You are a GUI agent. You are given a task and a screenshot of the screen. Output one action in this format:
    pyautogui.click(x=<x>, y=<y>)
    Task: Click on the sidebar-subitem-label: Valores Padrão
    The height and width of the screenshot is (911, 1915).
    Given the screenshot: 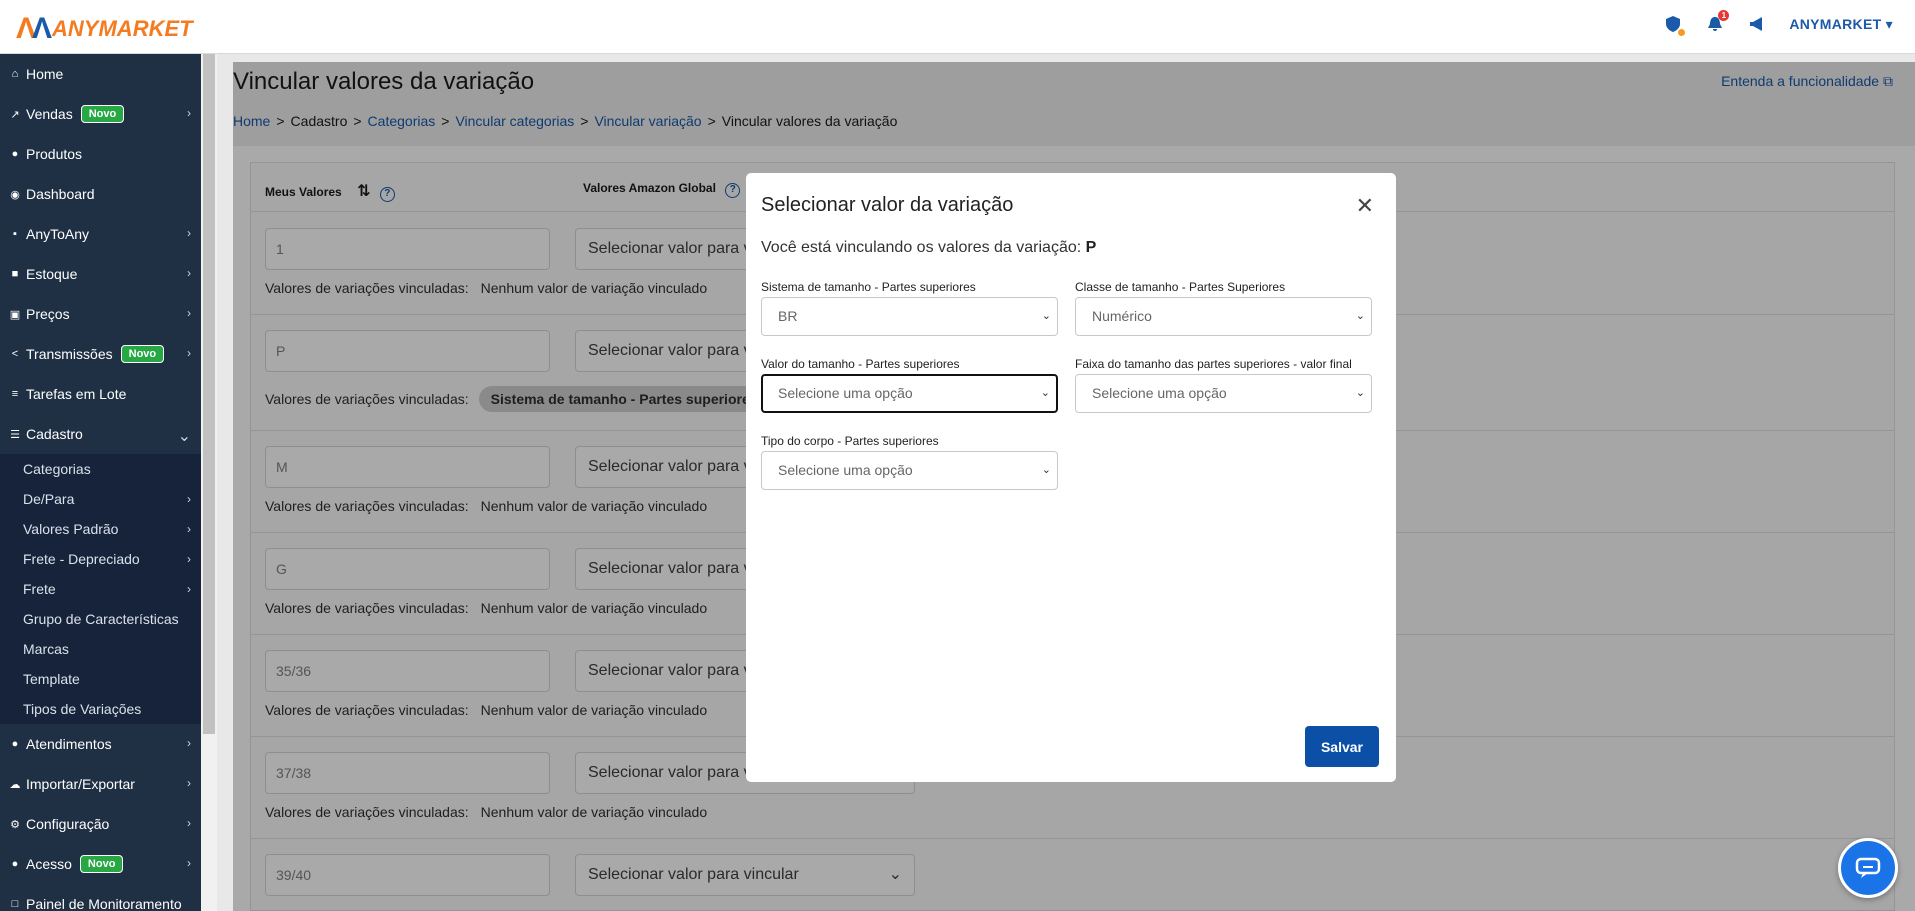 What is the action you would take?
    pyautogui.click(x=71, y=529)
    